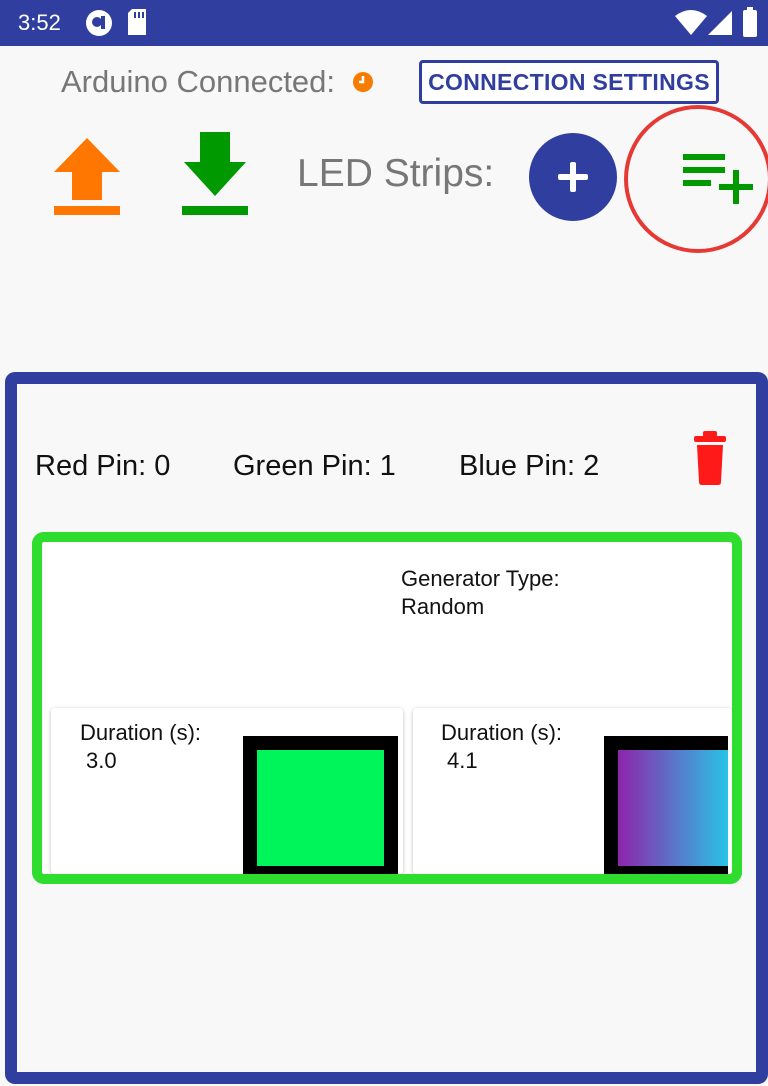 The height and width of the screenshot is (1086, 768). I want to click on duration-value: 4.1, so click(462, 760).